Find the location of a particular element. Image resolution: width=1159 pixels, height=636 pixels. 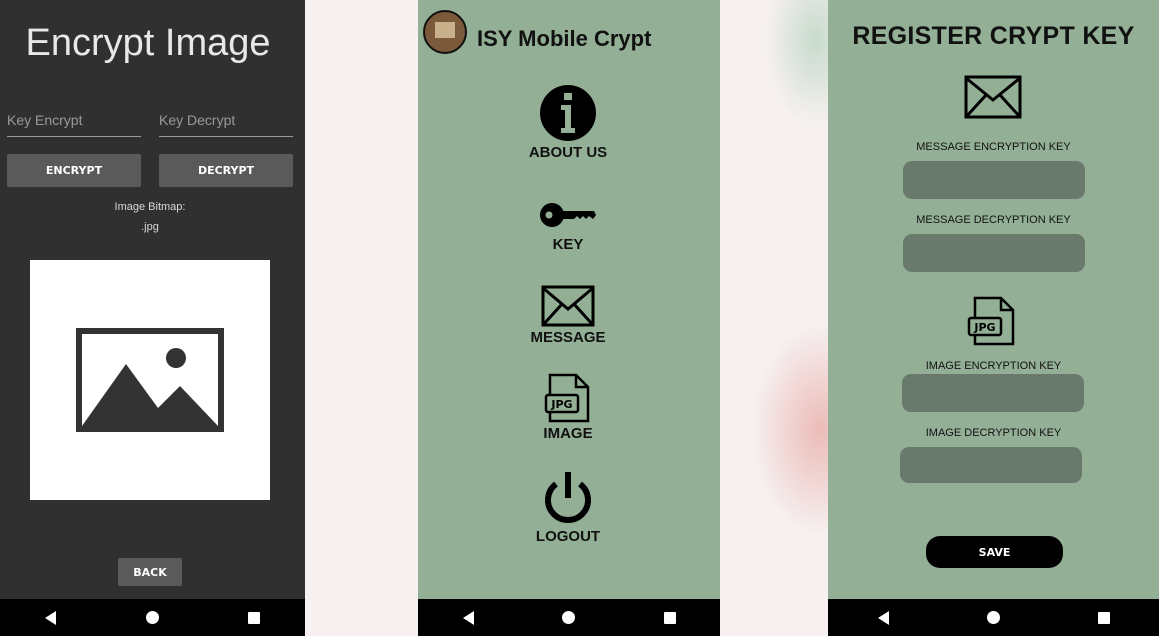

message-decryption-key-input is located at coordinates (994, 253).